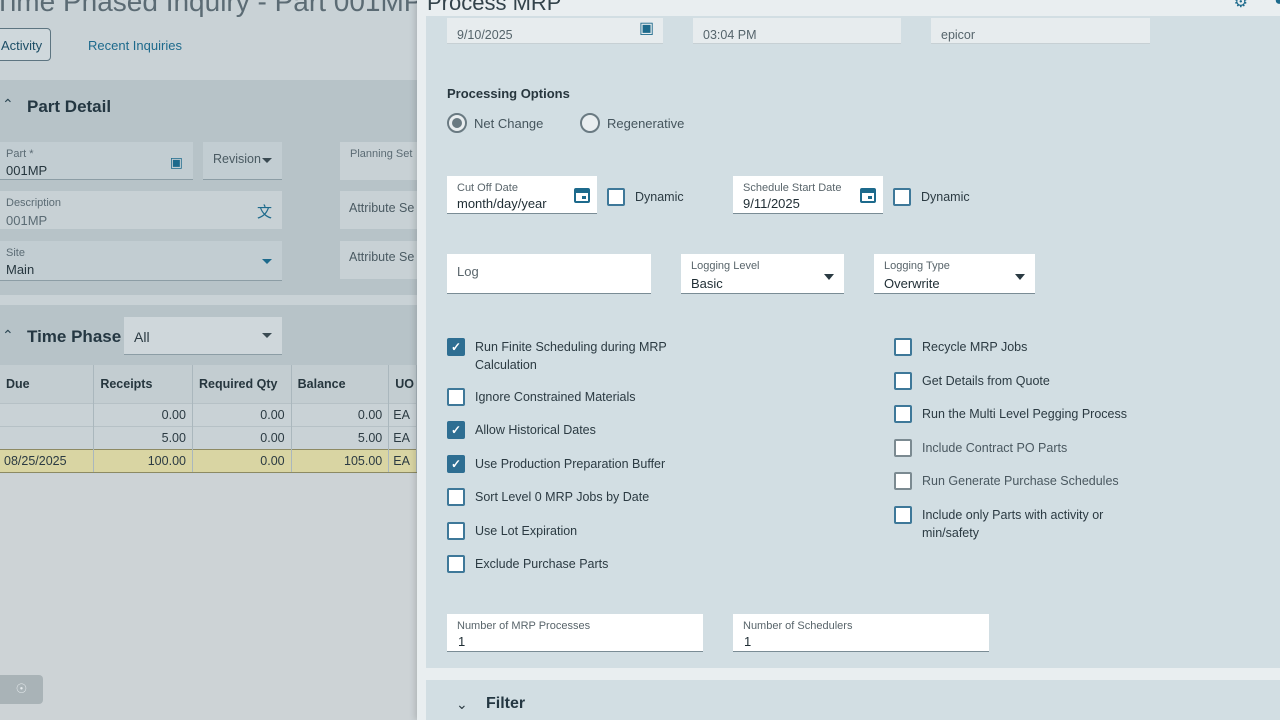 The height and width of the screenshot is (720, 1280). Describe the element at coordinates (648, 27) in the screenshot. I see `calendar-icon: ▣` at that location.